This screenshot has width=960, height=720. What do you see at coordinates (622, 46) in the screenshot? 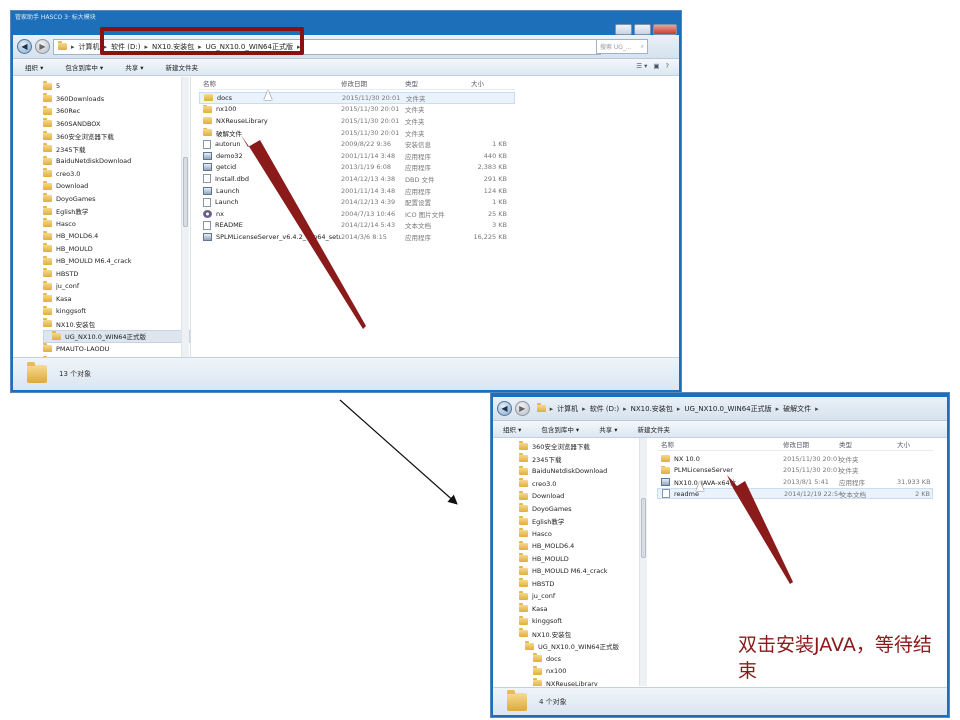
I see `search-input: 搜索 UG_... ⌕` at bounding box center [622, 46].